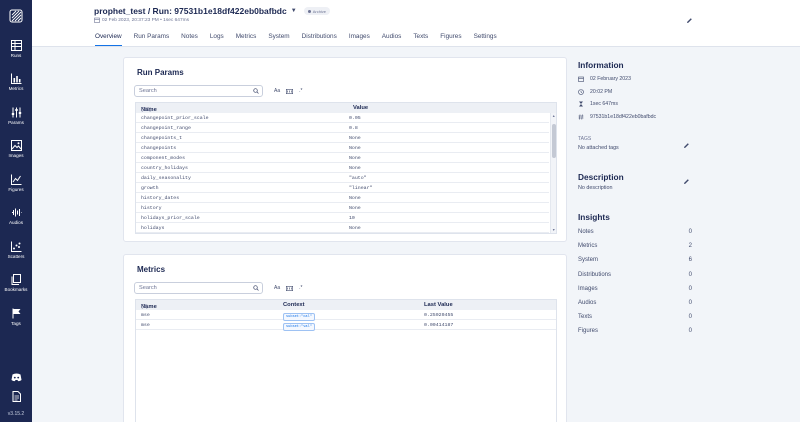  I want to click on info-duration: 1sec 647ms, so click(598, 104).